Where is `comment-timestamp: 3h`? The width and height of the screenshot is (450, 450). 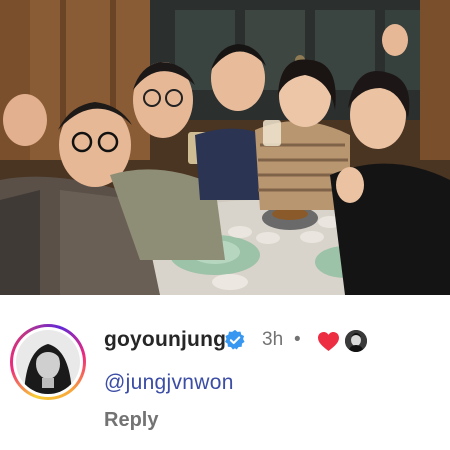
comment-timestamp: 3h is located at coordinates (273, 339).